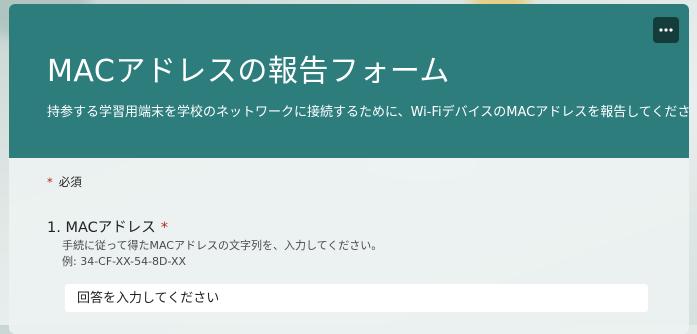 The image size is (697, 334). What do you see at coordinates (356, 298) in the screenshot?
I see `answer-input` at bounding box center [356, 298].